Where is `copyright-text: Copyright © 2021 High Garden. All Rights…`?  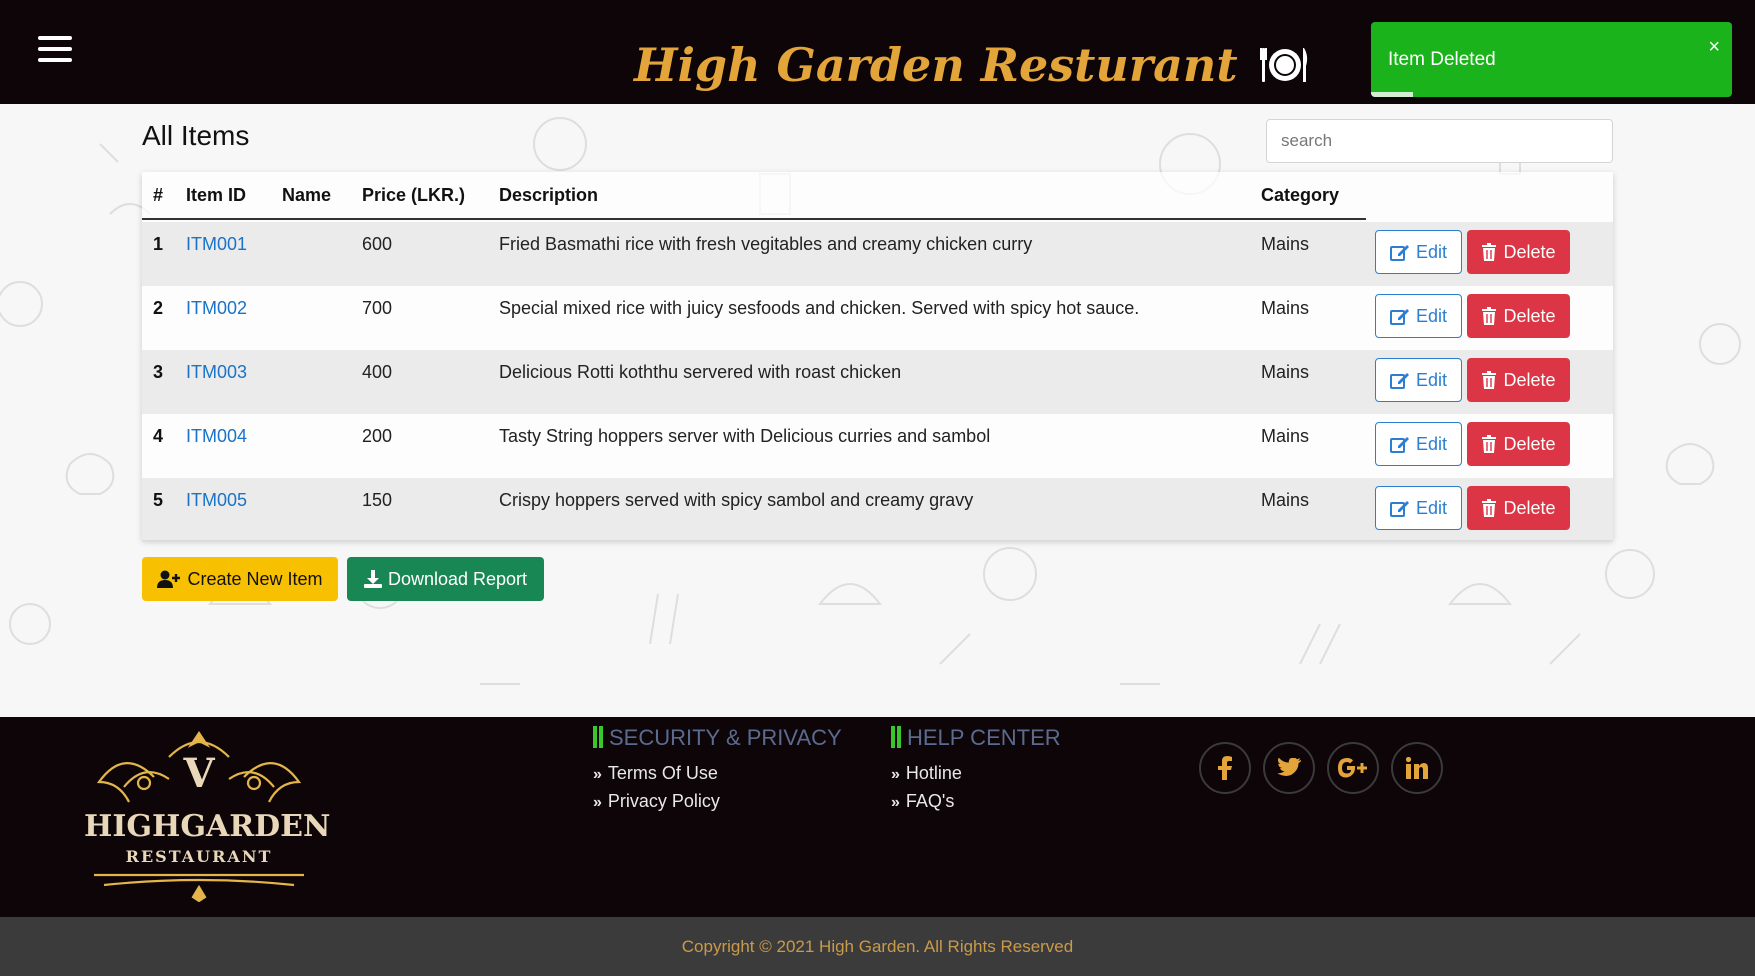 copyright-text: Copyright © 2021 High Garden. All Rights… is located at coordinates (877, 946).